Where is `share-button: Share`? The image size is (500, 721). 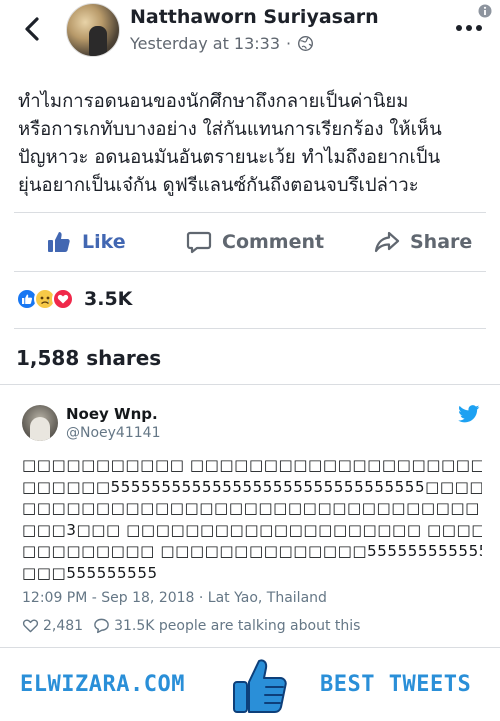 share-button: Share is located at coordinates (423, 242).